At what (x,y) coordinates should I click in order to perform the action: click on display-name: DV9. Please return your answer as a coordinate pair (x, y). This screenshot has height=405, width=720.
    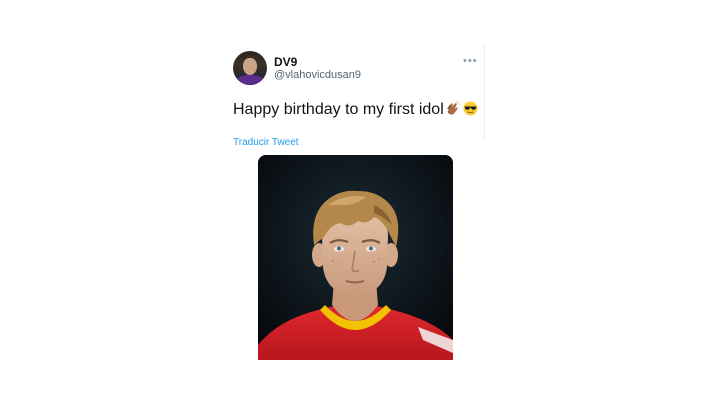
    Looking at the image, I should click on (285, 62).